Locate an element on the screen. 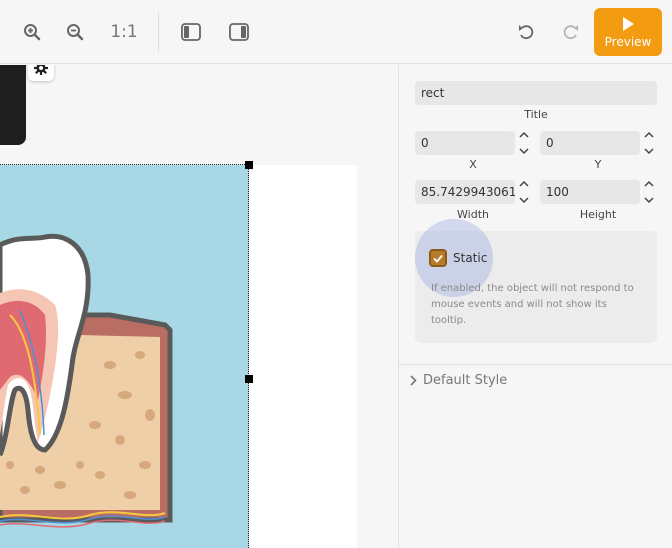 This screenshot has width=672, height=548. resize-handle-top-right is located at coordinates (249, 165).